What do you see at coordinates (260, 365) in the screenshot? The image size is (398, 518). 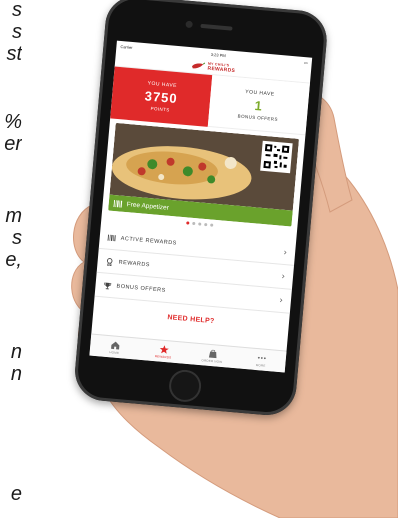 I see `tab-label: MORE` at bounding box center [260, 365].